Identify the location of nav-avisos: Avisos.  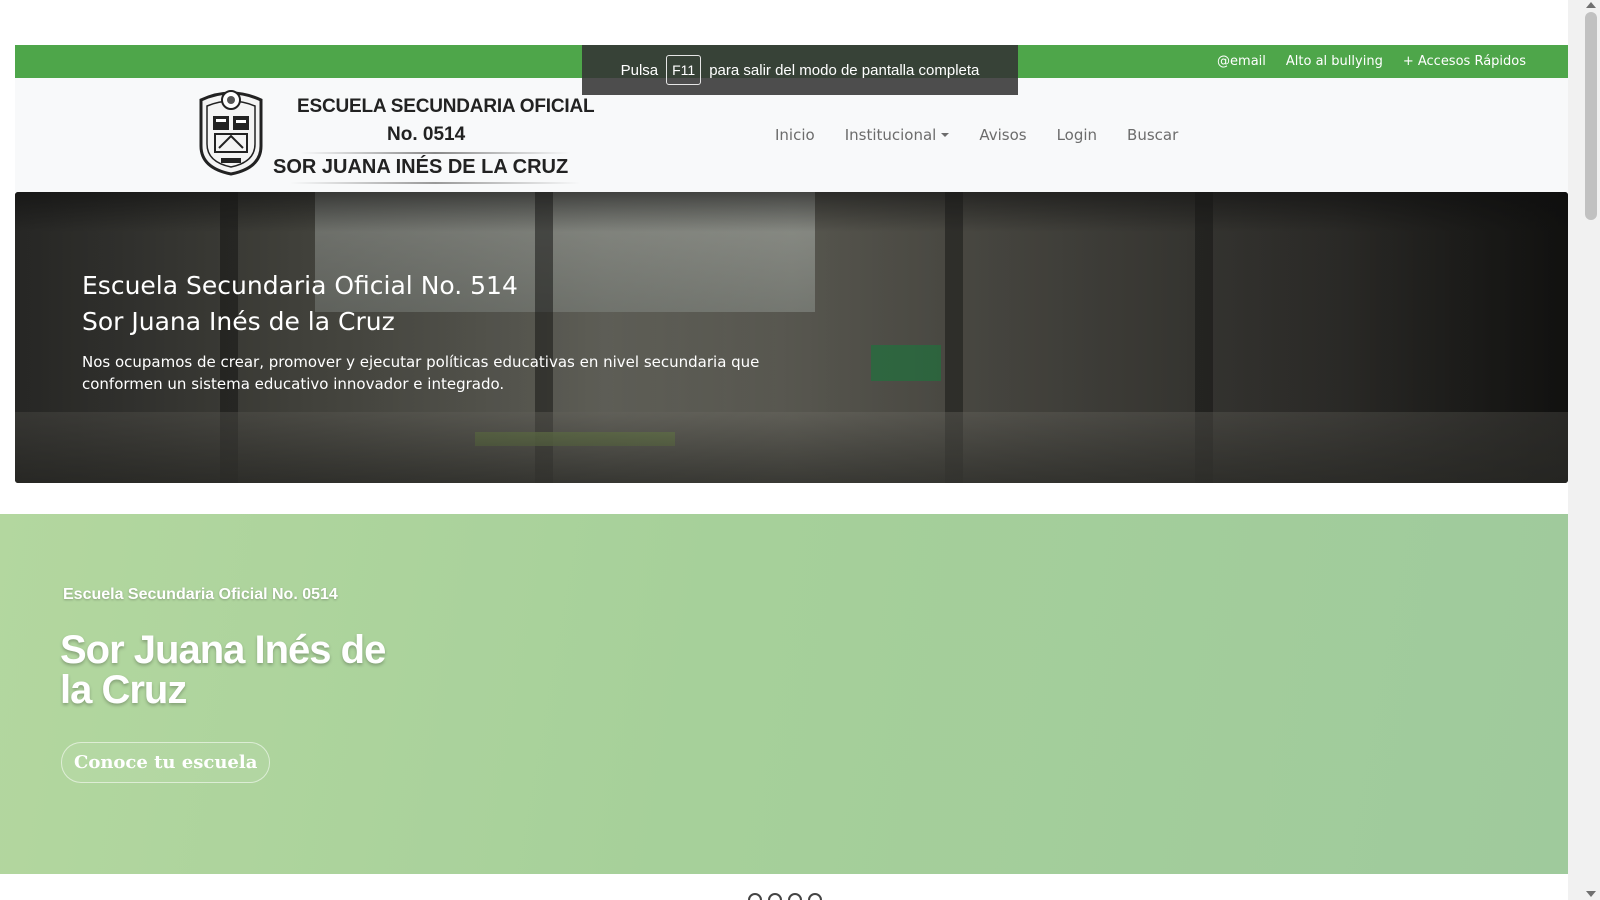
(1002, 135).